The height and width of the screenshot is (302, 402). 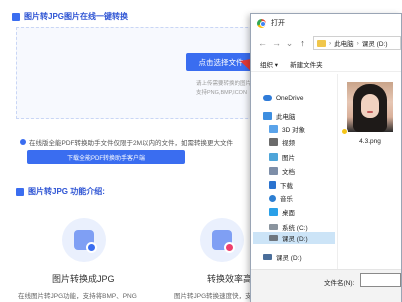 What do you see at coordinates (276, 43) in the screenshot?
I see `forward-arrow-icon: →` at bounding box center [276, 43].